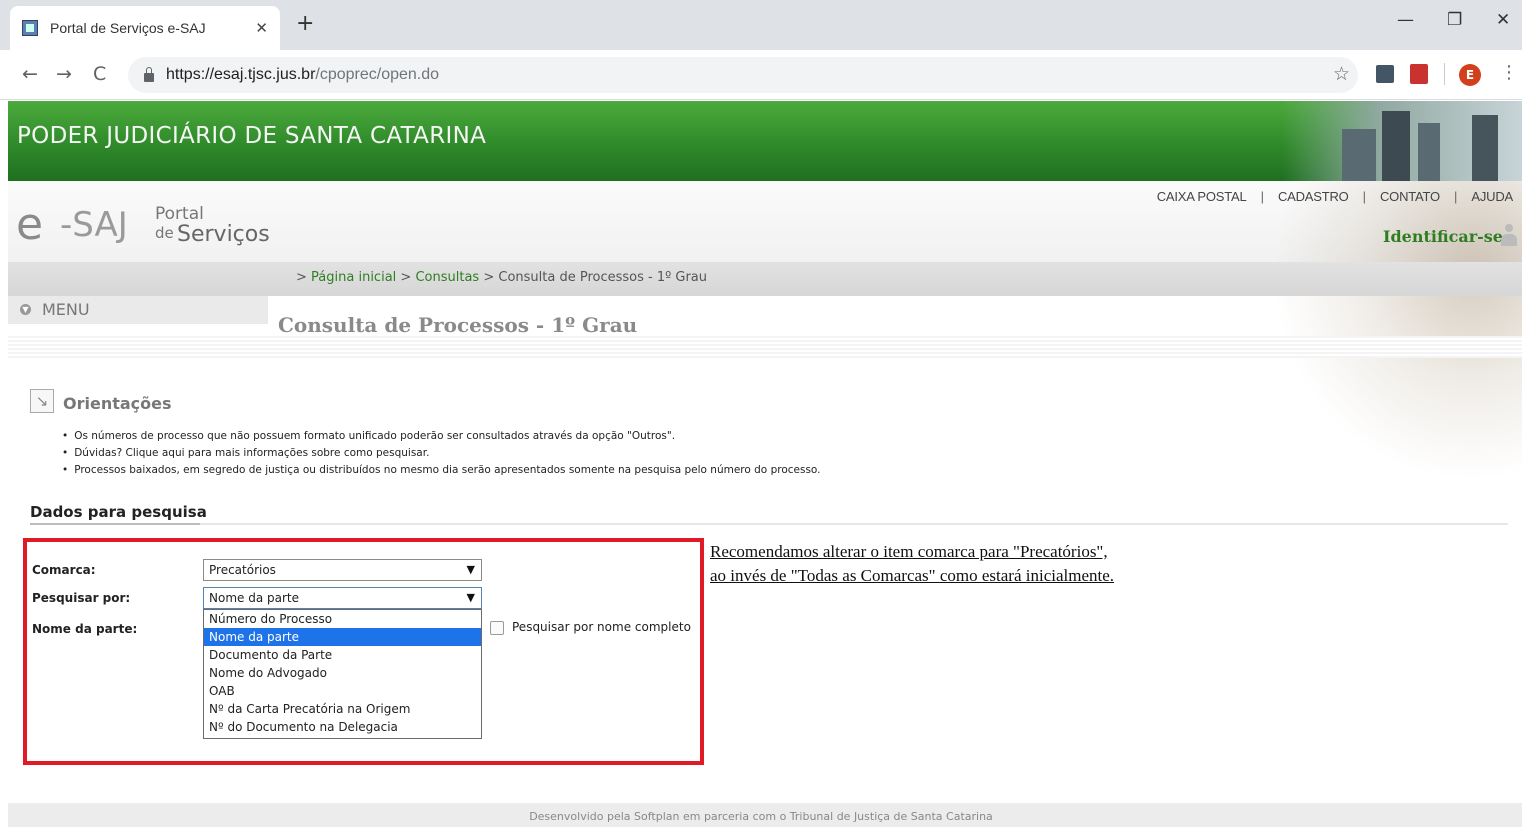 The height and width of the screenshot is (827, 1522). Describe the element at coordinates (164, 233) in the screenshot. I see `logo-de-text: de` at that location.